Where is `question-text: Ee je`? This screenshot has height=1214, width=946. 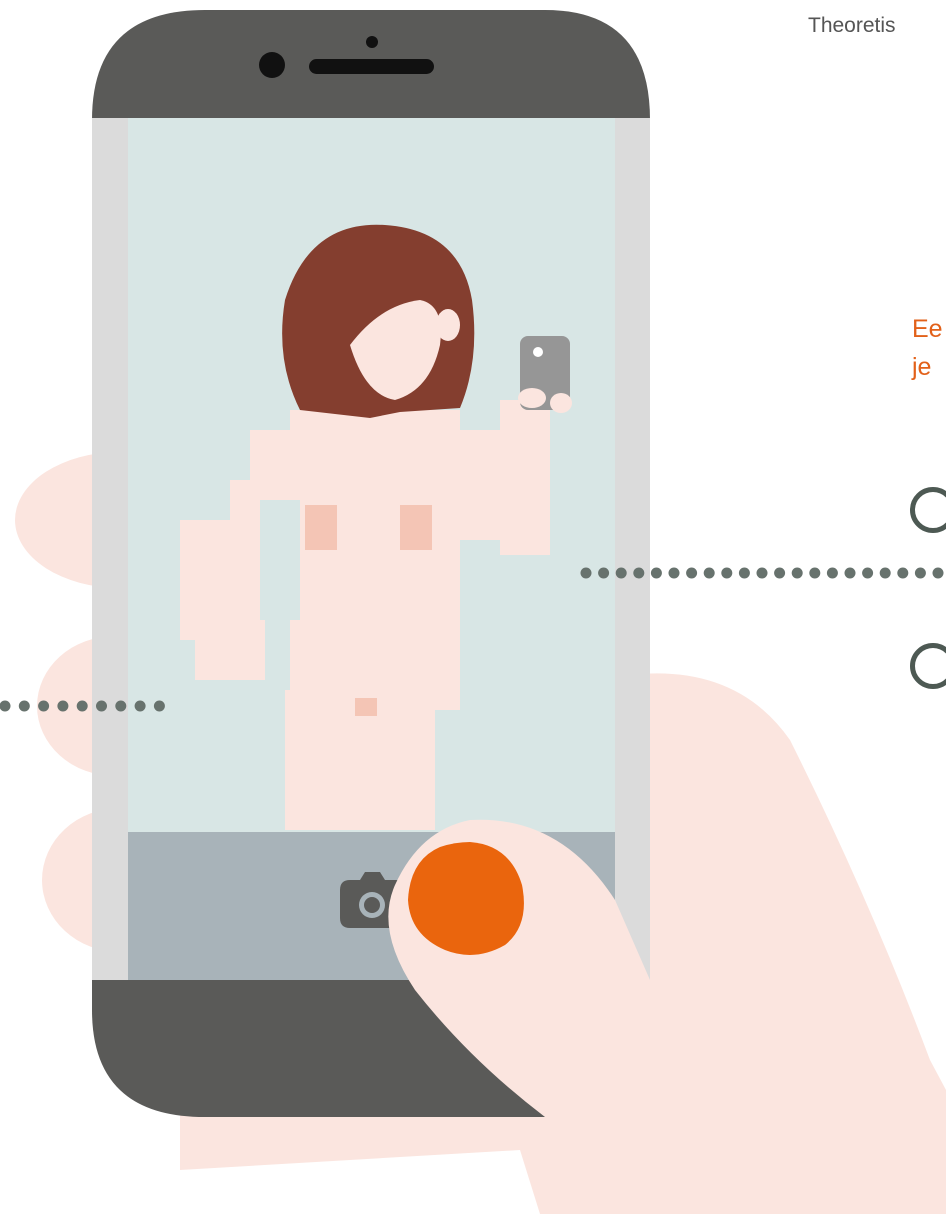
question-text: Ee je is located at coordinates (927, 348).